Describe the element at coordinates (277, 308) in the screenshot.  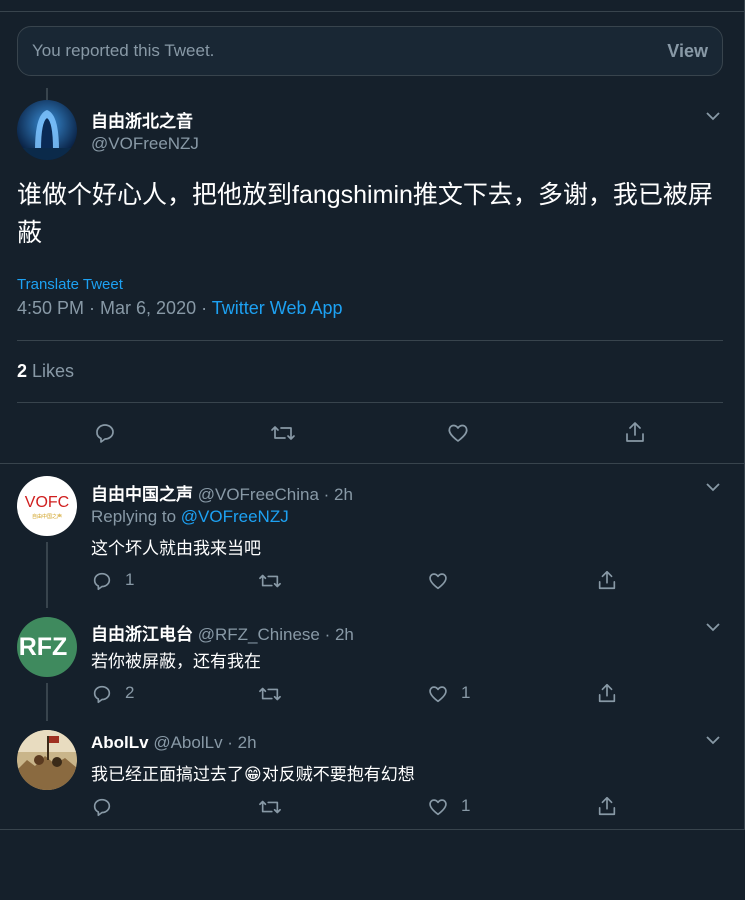
I see `tweet-source-link: Twitter Web App` at that location.